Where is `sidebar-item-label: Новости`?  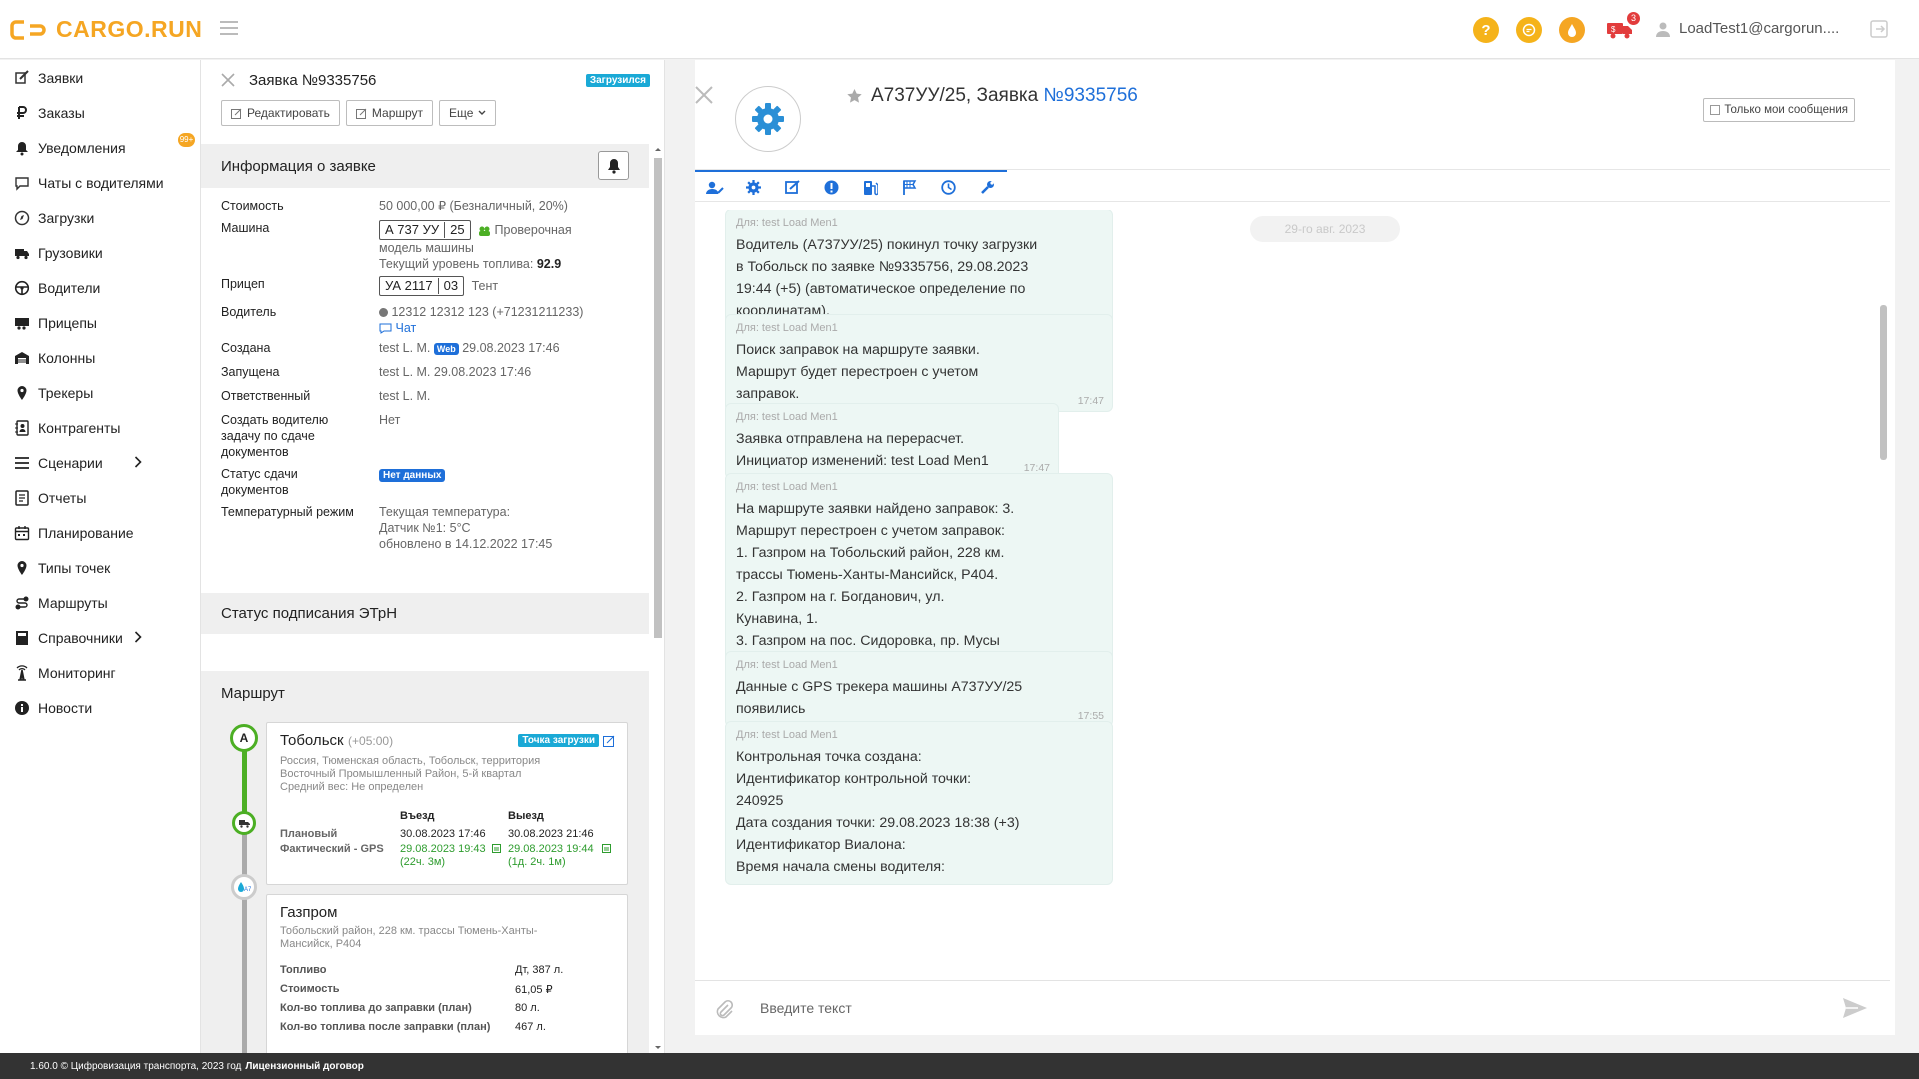
sidebar-item-label: Новости is located at coordinates (65, 707).